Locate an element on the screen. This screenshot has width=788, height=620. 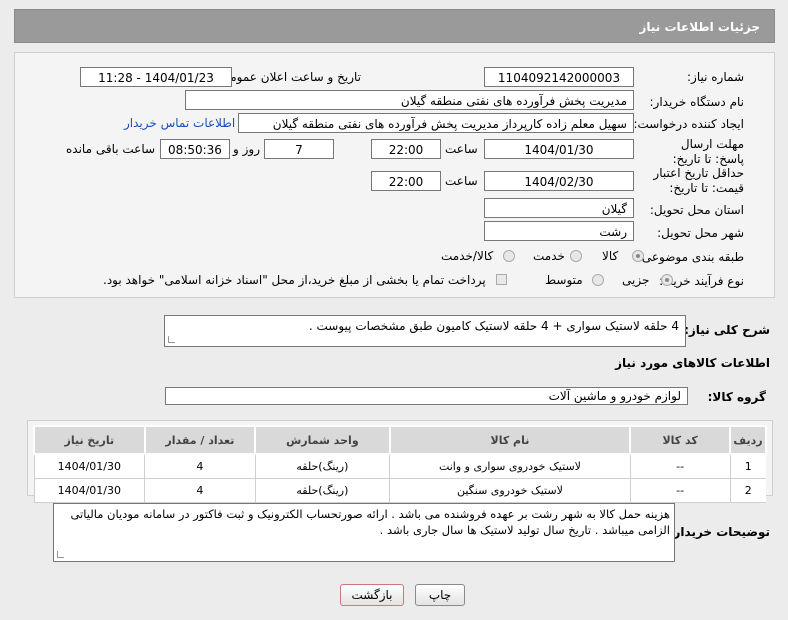
validity-time-label: ساعت is located at coordinates (461, 181).